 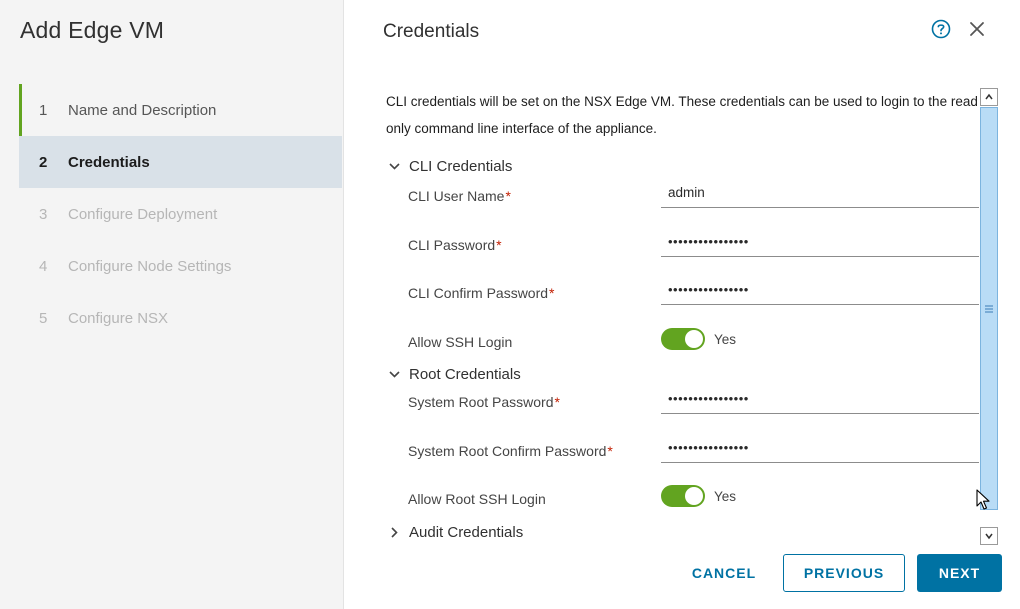 I want to click on label-text: System Root Password, so click(x=481, y=402).